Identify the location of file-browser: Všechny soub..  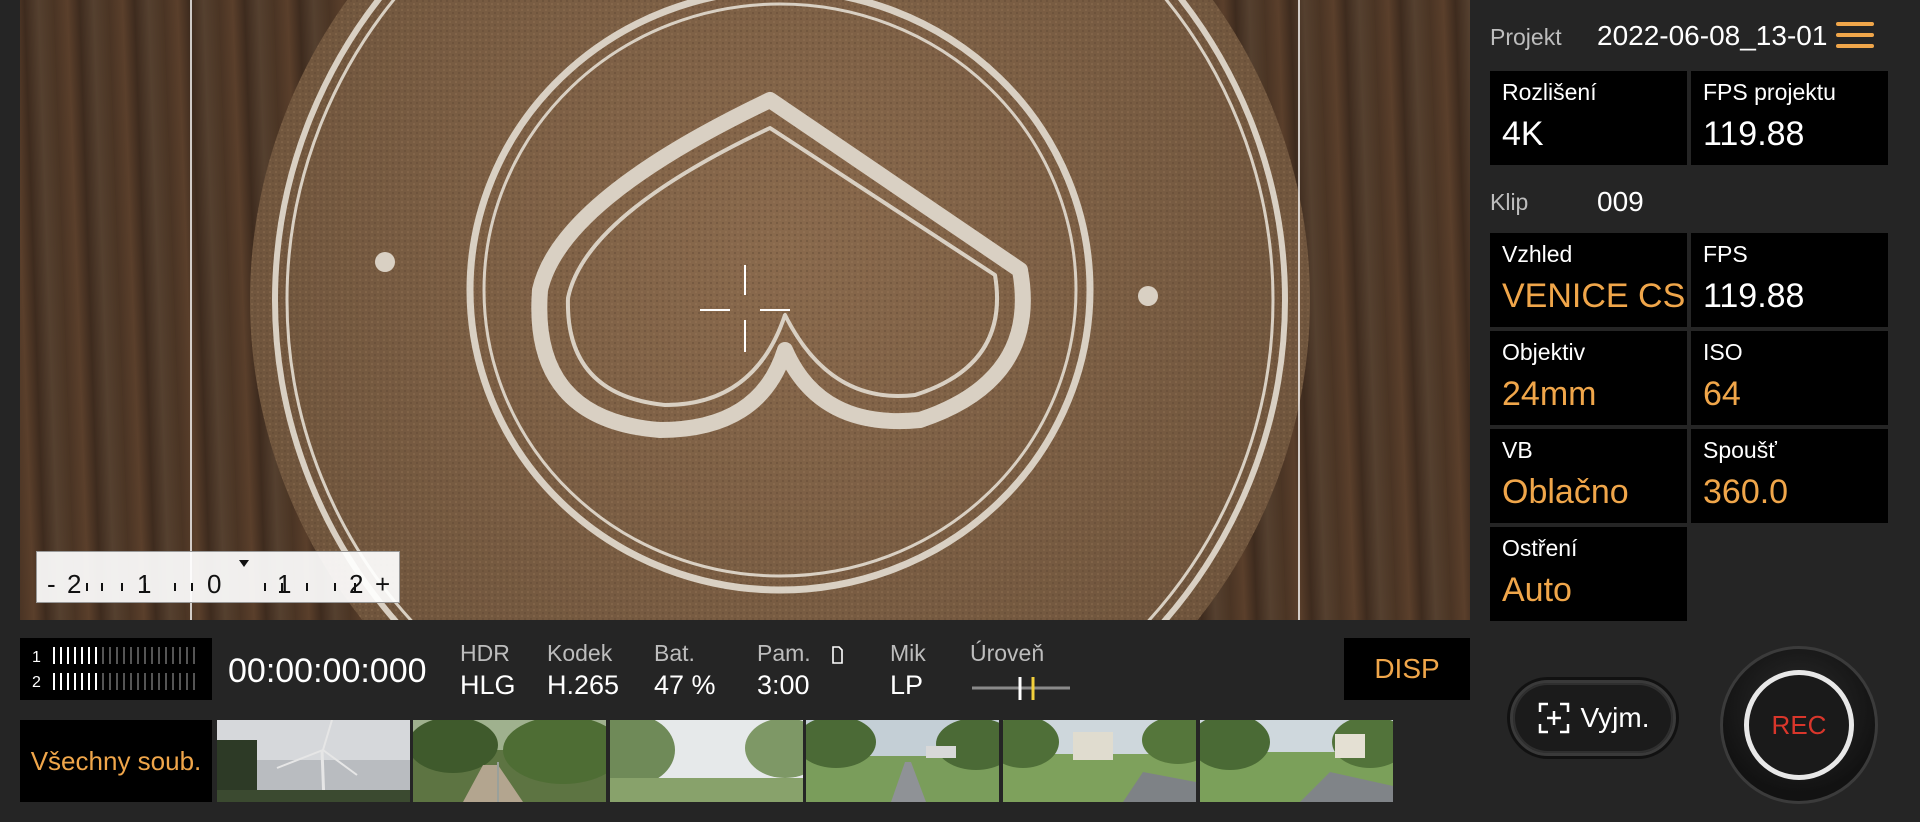
(706, 761).